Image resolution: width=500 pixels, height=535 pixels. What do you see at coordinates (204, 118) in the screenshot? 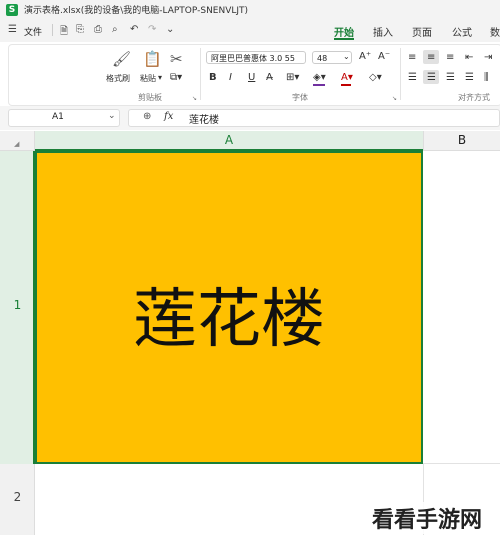
I see `formula-value: 莲花楼` at bounding box center [204, 118].